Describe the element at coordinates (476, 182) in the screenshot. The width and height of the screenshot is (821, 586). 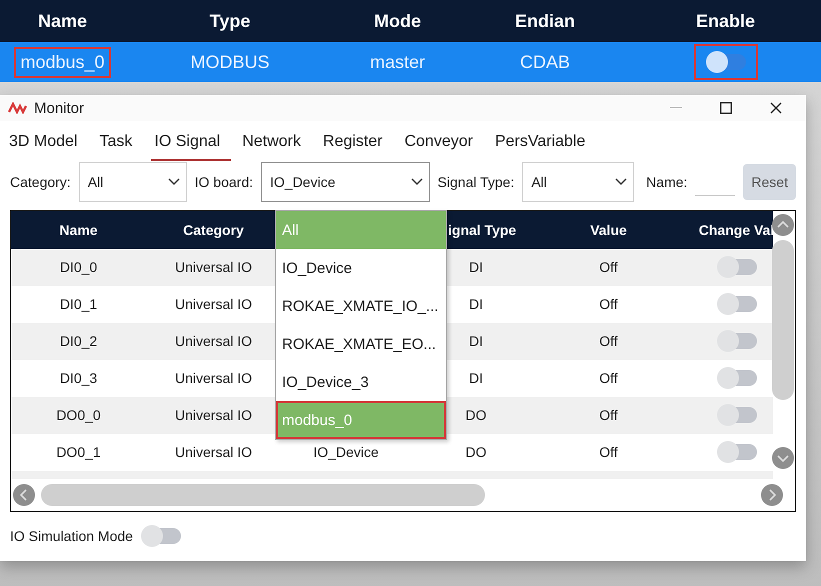
I see `signal-type-label: Signal Type:` at that location.